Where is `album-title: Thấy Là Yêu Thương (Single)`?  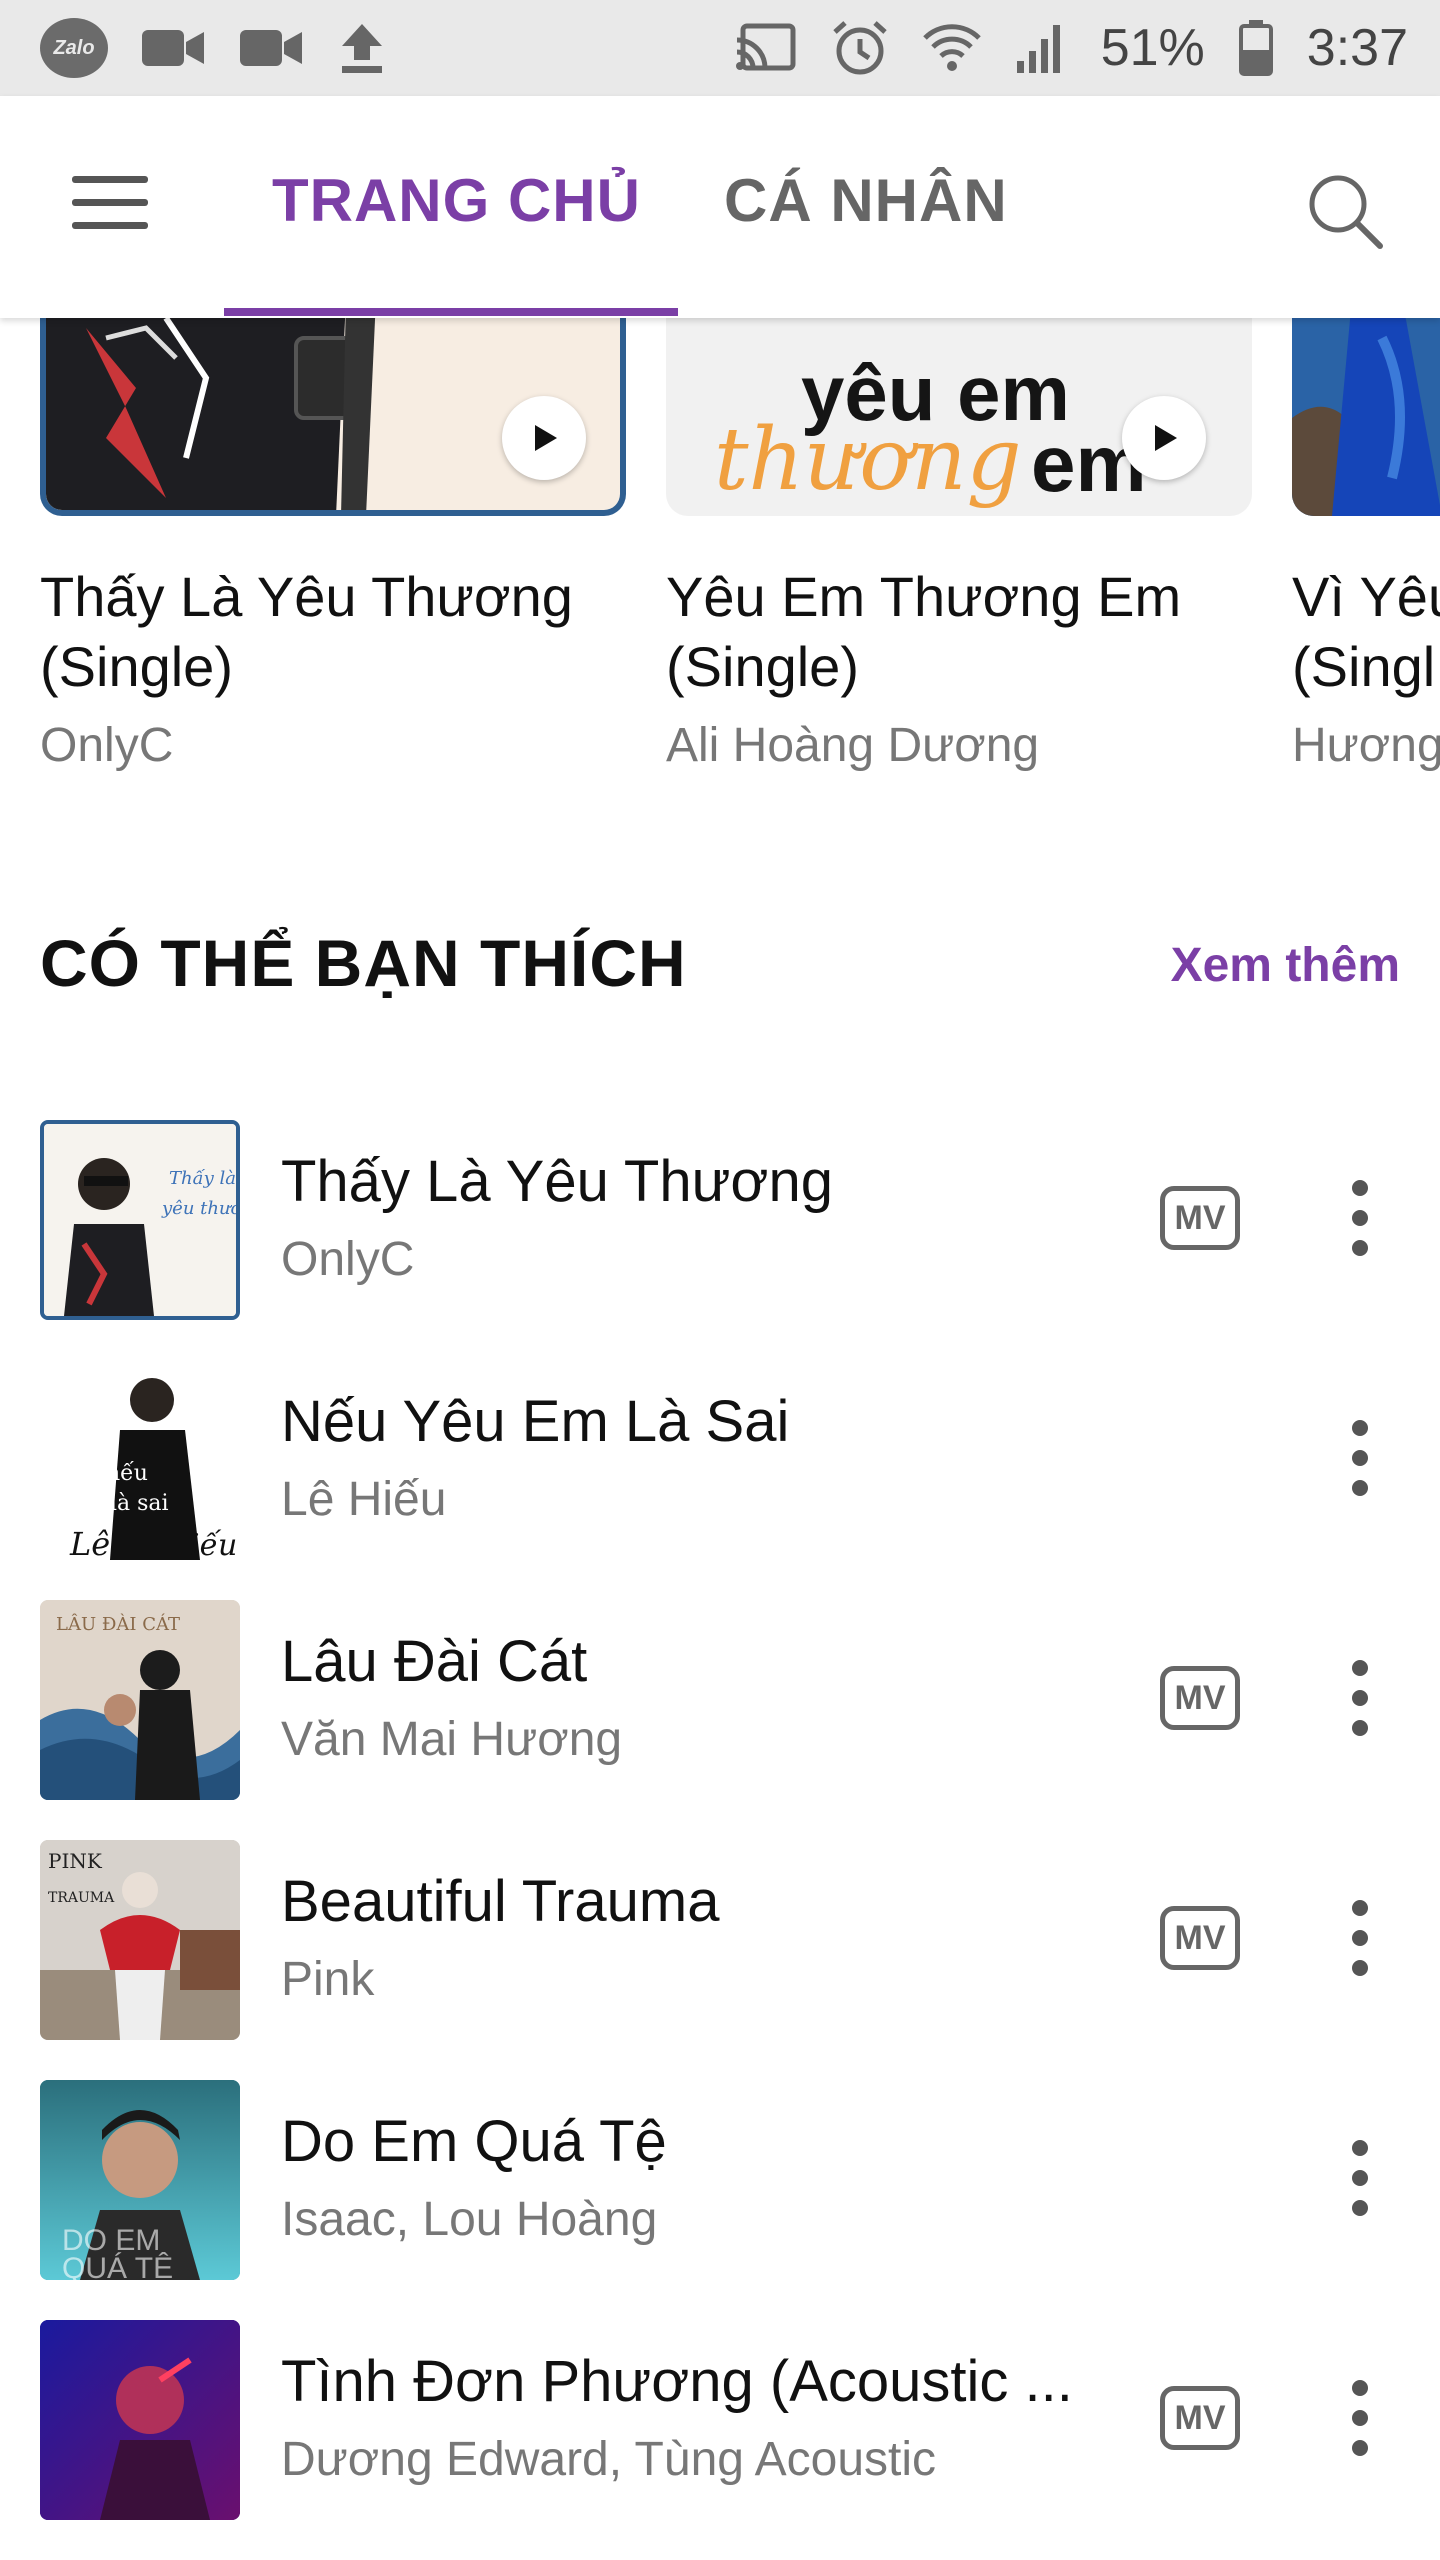
album-title: Thấy Là Yêu Thương (Single) is located at coordinates (306, 632).